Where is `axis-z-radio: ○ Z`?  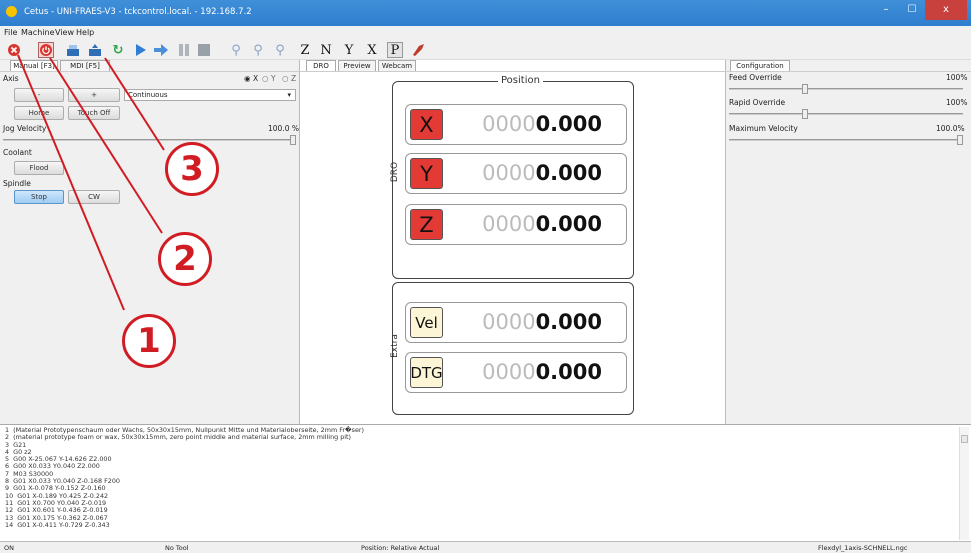 axis-z-radio: ○ Z is located at coordinates (289, 78).